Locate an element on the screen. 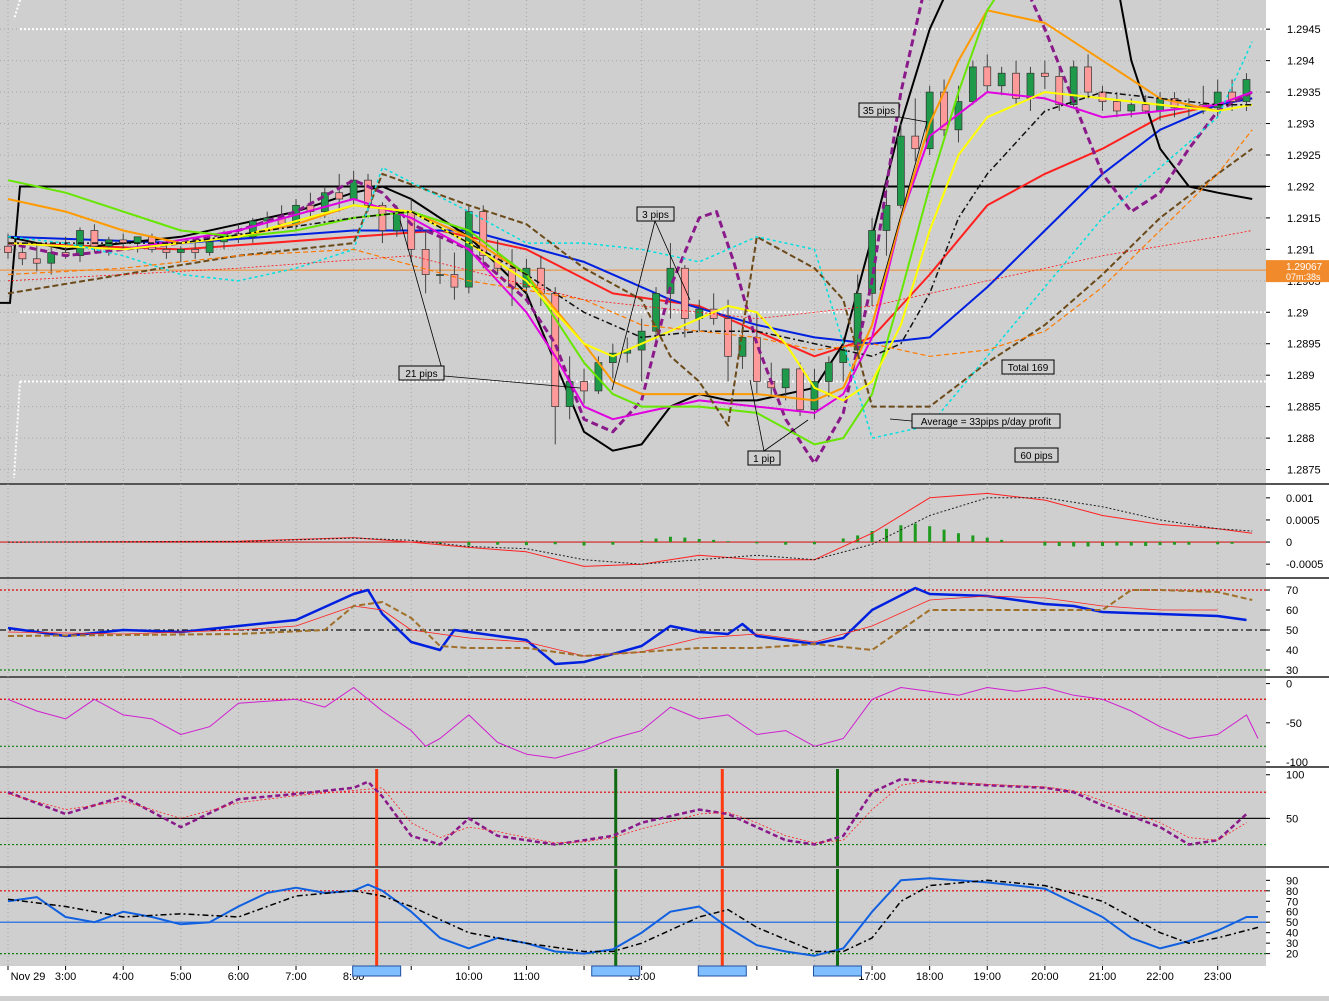 This screenshot has width=1329, height=1001. price-tick-label: 1.2885 is located at coordinates (1304, 408).